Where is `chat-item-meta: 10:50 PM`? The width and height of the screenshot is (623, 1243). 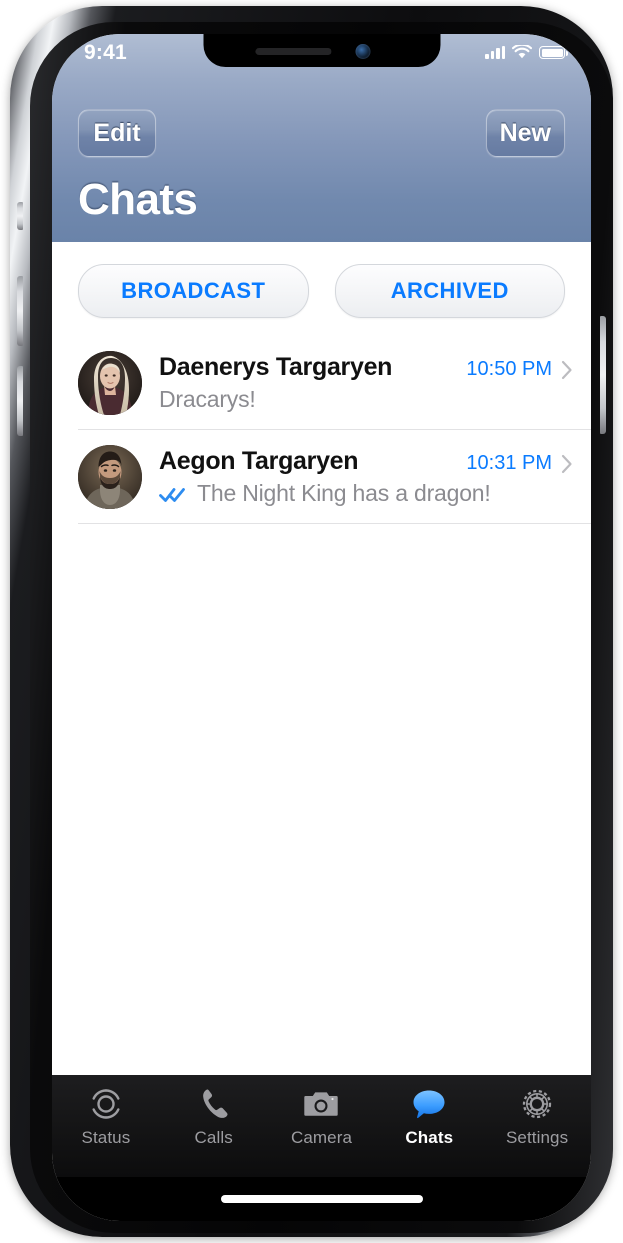 chat-item-meta: 10:50 PM is located at coordinates (514, 369).